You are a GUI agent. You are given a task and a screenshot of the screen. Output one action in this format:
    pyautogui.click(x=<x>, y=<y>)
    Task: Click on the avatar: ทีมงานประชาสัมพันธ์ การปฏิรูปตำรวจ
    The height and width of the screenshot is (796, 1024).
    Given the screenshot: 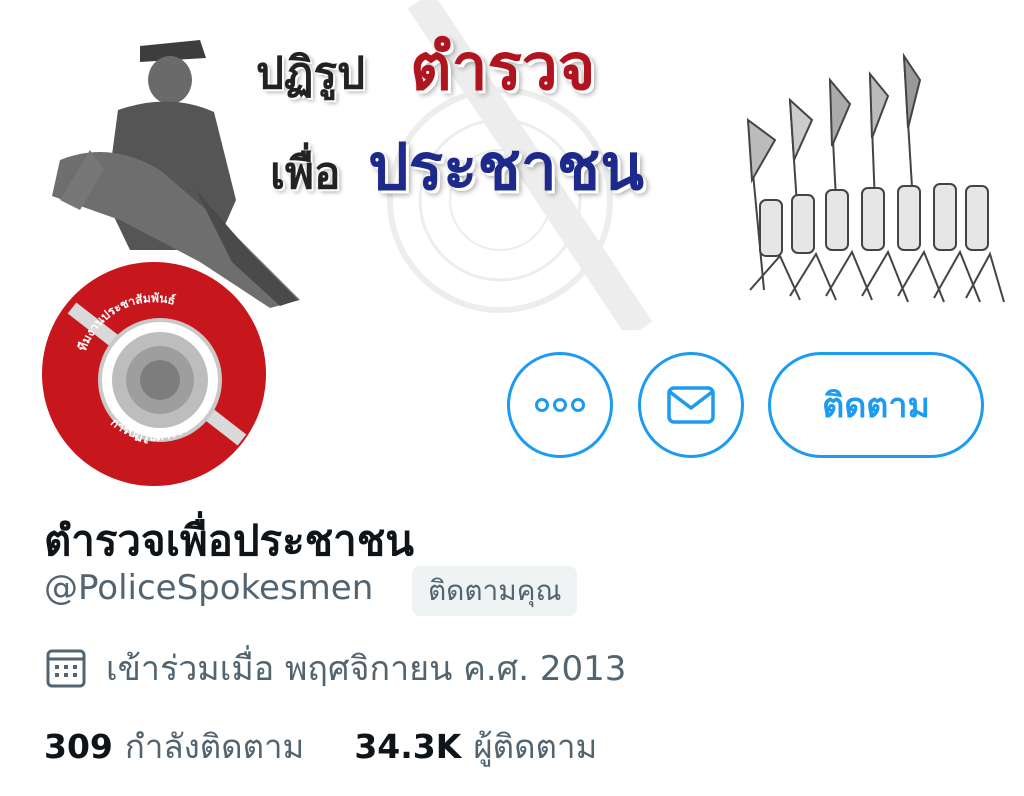 What is the action you would take?
    pyautogui.click(x=154, y=374)
    